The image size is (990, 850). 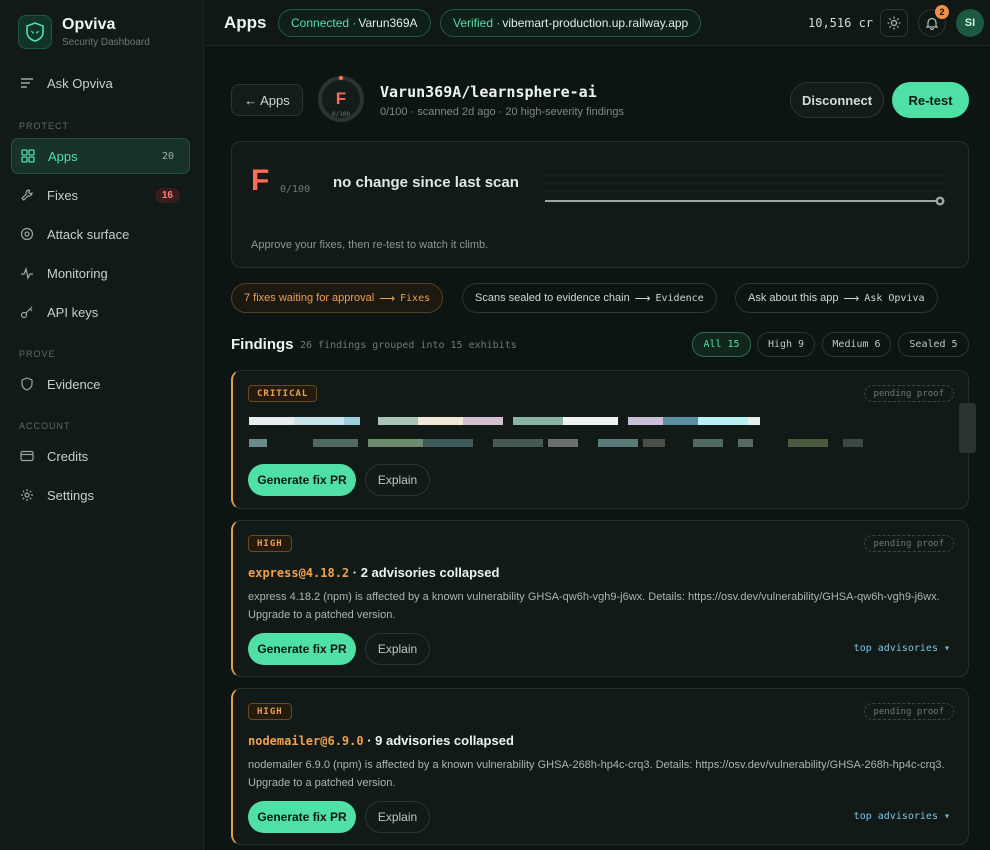 I want to click on fixes-badge: 16, so click(x=167, y=195).